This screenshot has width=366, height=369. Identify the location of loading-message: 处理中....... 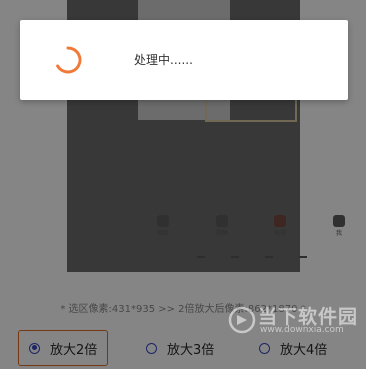
(163, 60).